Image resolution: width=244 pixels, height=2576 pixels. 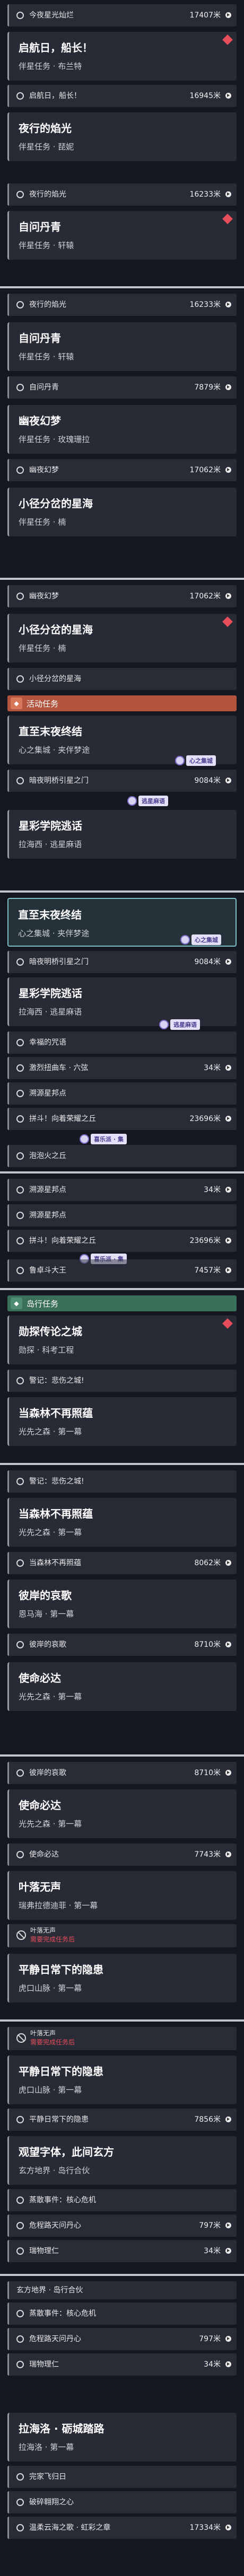 What do you see at coordinates (122, 56) in the screenshot?
I see `quest-card: 启航日，船长！ 伴星任务 · 布兰特` at bounding box center [122, 56].